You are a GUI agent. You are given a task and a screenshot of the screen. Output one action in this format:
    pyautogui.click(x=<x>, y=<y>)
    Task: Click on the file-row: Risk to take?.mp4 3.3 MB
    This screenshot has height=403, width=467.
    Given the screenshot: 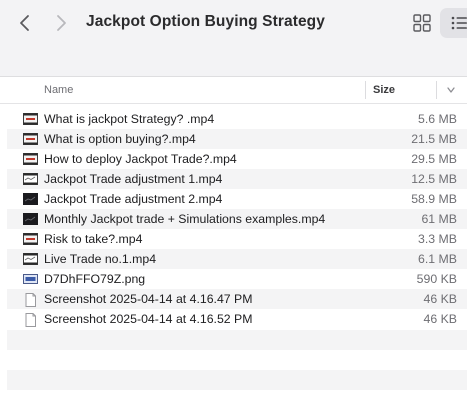 What is the action you would take?
    pyautogui.click(x=237, y=239)
    